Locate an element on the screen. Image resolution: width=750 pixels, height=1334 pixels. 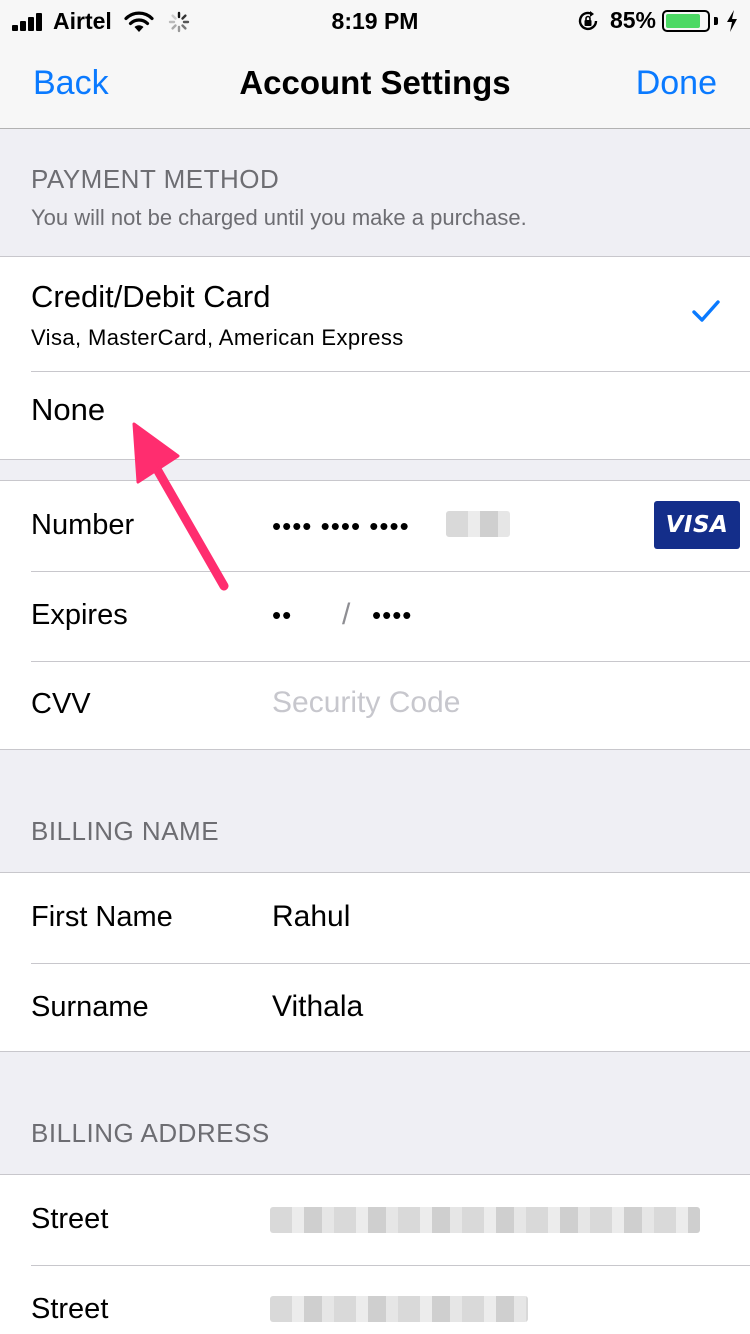
rotation-lock-icon is located at coordinates (588, 20).